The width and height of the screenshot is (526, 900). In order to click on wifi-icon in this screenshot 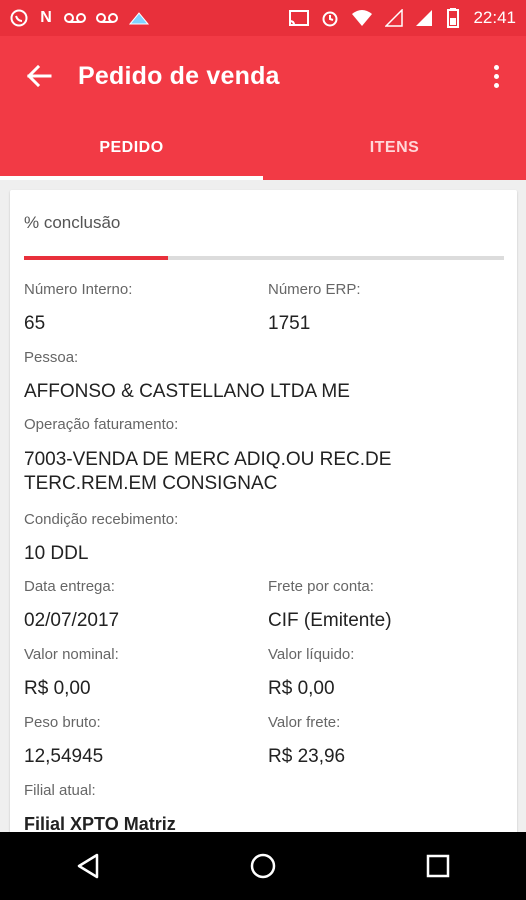, I will do `click(362, 18)`.